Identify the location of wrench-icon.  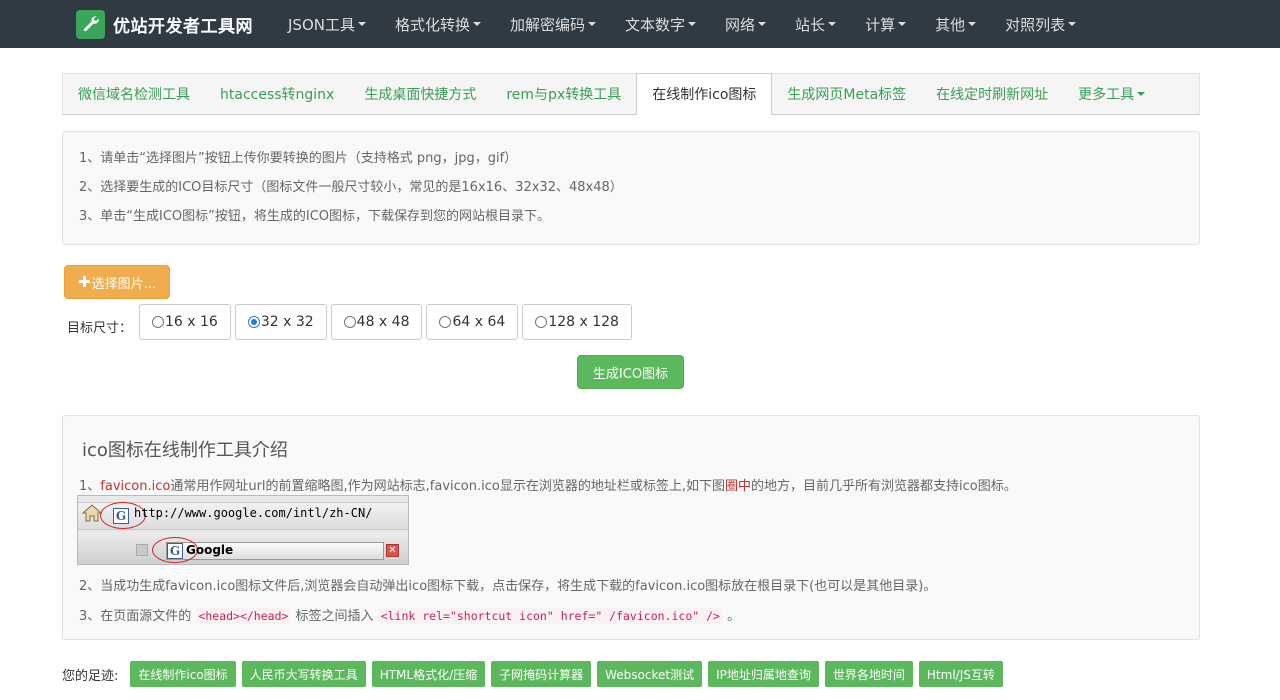
(90, 24).